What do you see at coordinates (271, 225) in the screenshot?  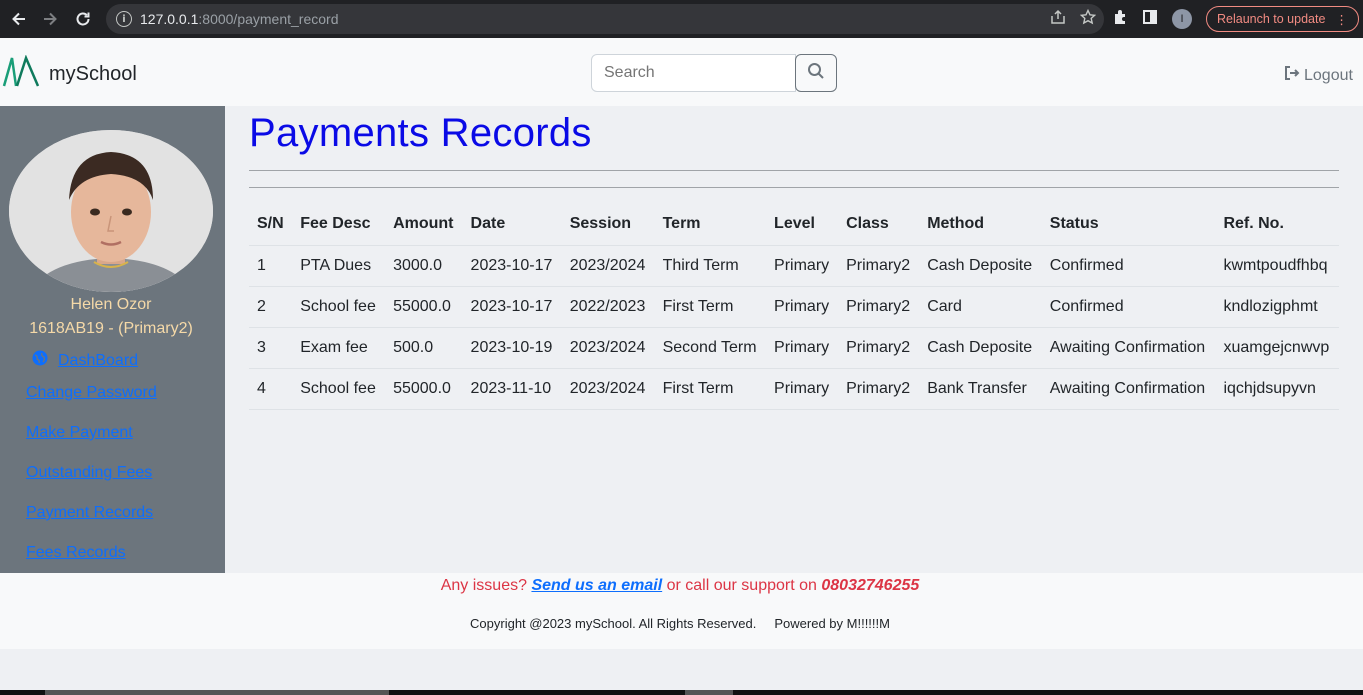 I see `column-header: S/N` at bounding box center [271, 225].